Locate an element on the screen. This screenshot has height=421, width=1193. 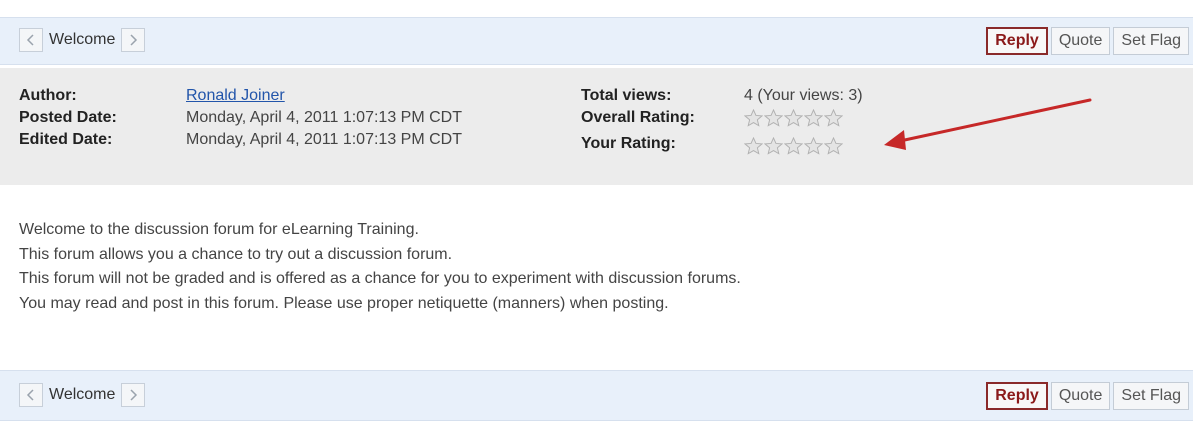
thread-nav-bottom: Welcome is located at coordinates (82, 395).